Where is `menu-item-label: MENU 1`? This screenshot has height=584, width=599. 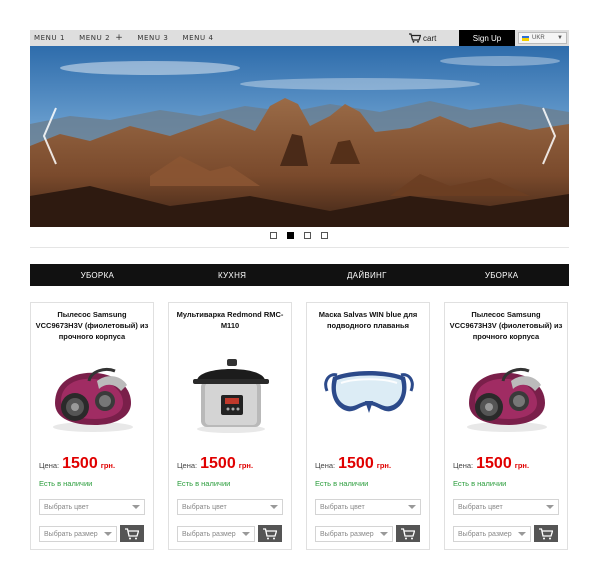
menu-item-label: MENU 1 is located at coordinates (50, 38).